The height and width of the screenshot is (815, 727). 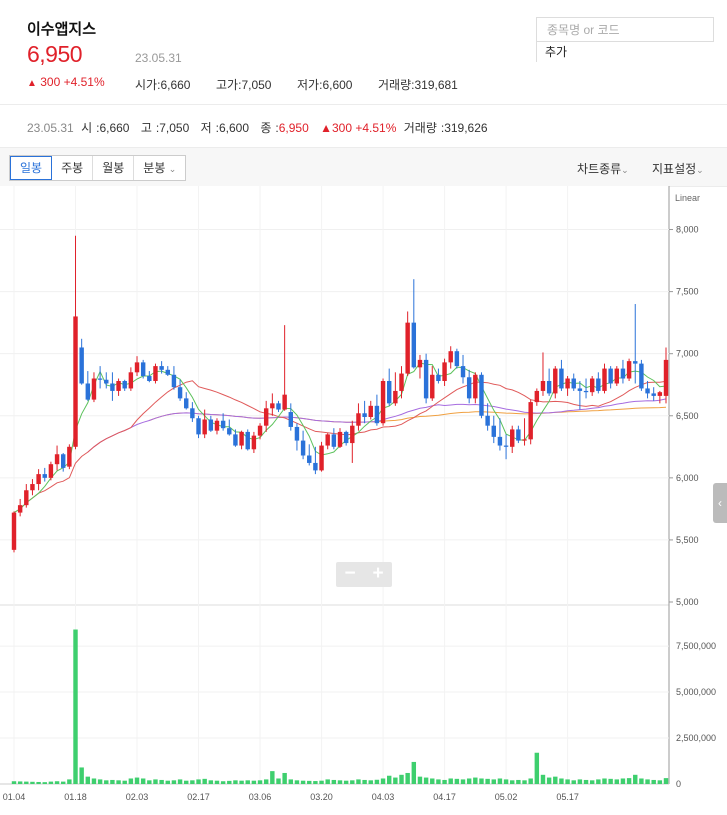 What do you see at coordinates (625, 29) in the screenshot?
I see `search-input` at bounding box center [625, 29].